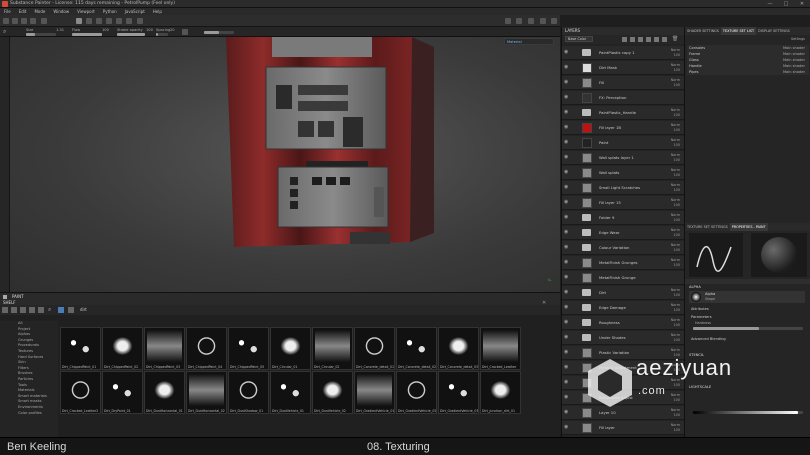 The height and width of the screenshot is (455, 810). I want to click on shelf-item: Dirt_Junction_dirt_01, so click(500, 392).